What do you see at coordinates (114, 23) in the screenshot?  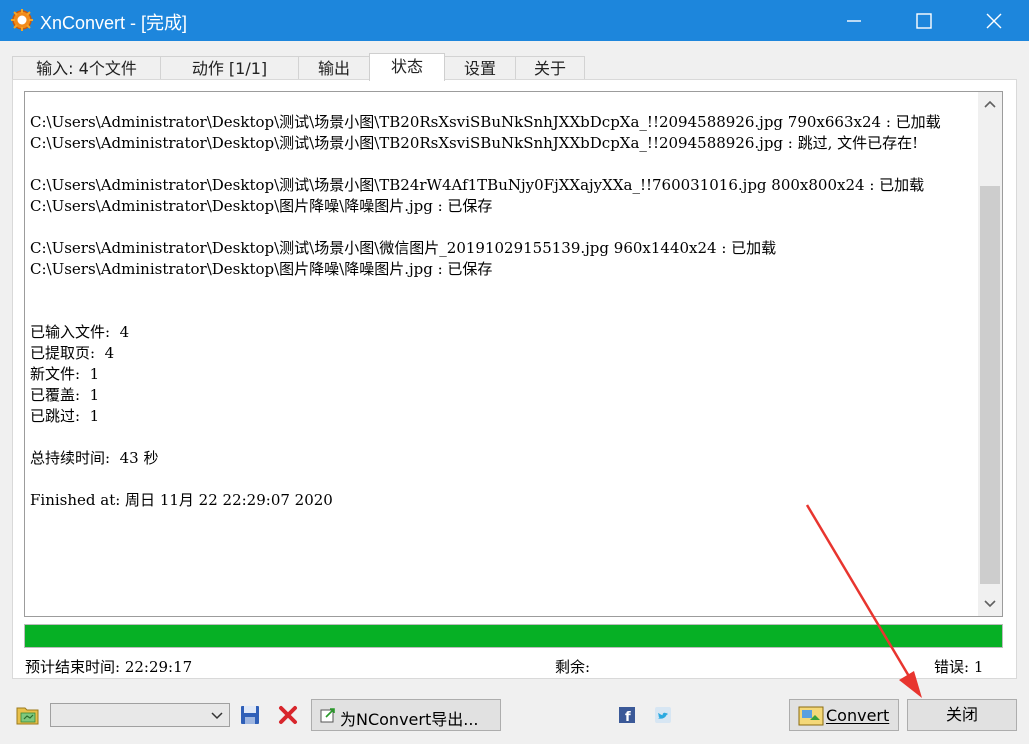 I see `window-title: XnConvert - [完成]` at bounding box center [114, 23].